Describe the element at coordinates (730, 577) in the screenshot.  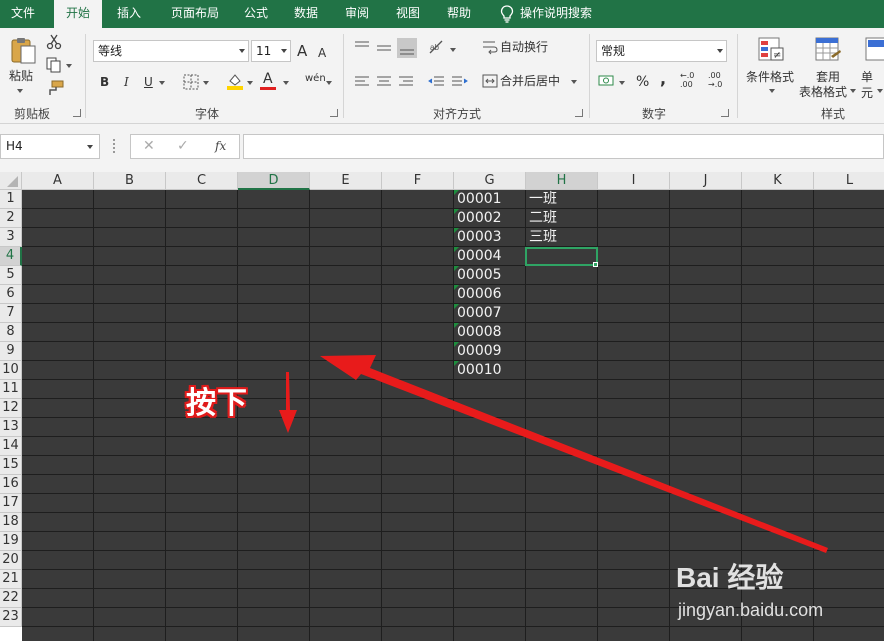
I see `watermark-main: Bai 经验` at that location.